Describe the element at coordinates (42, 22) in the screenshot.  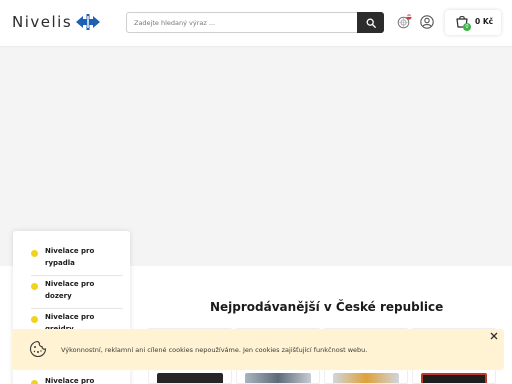
I see `logo-text: Nivelis` at that location.